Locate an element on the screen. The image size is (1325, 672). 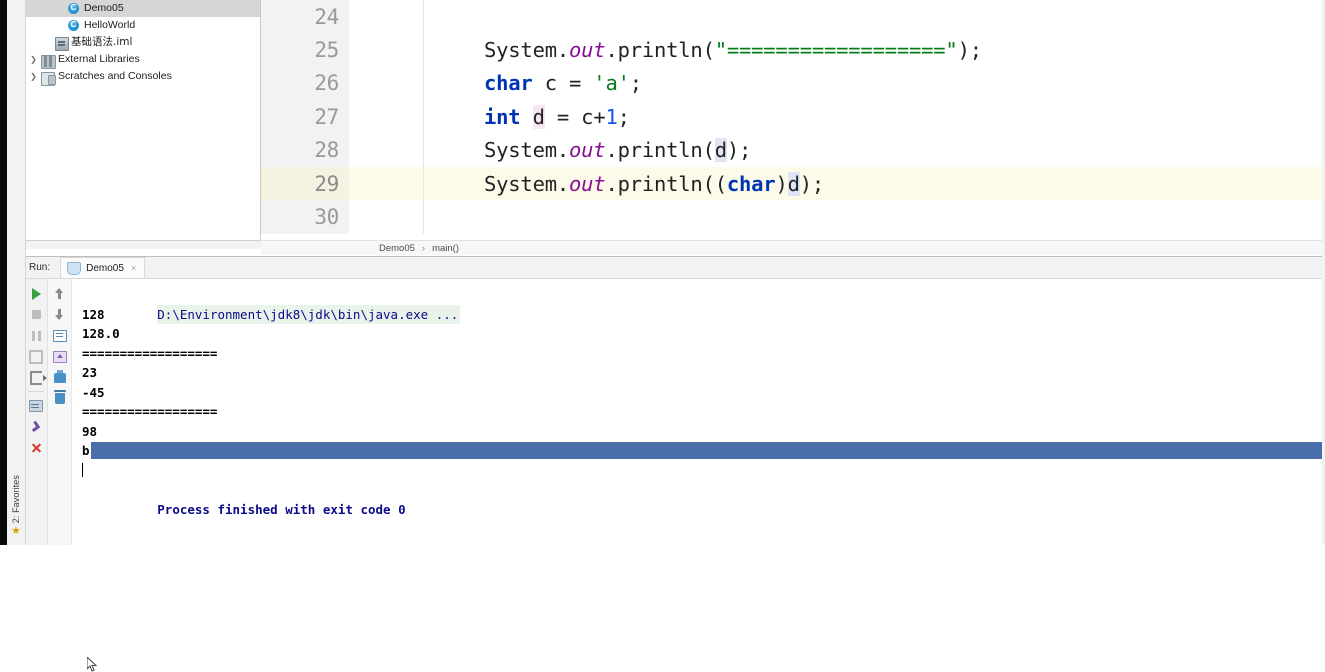
scroll-down-button is located at coordinates (59, 314).